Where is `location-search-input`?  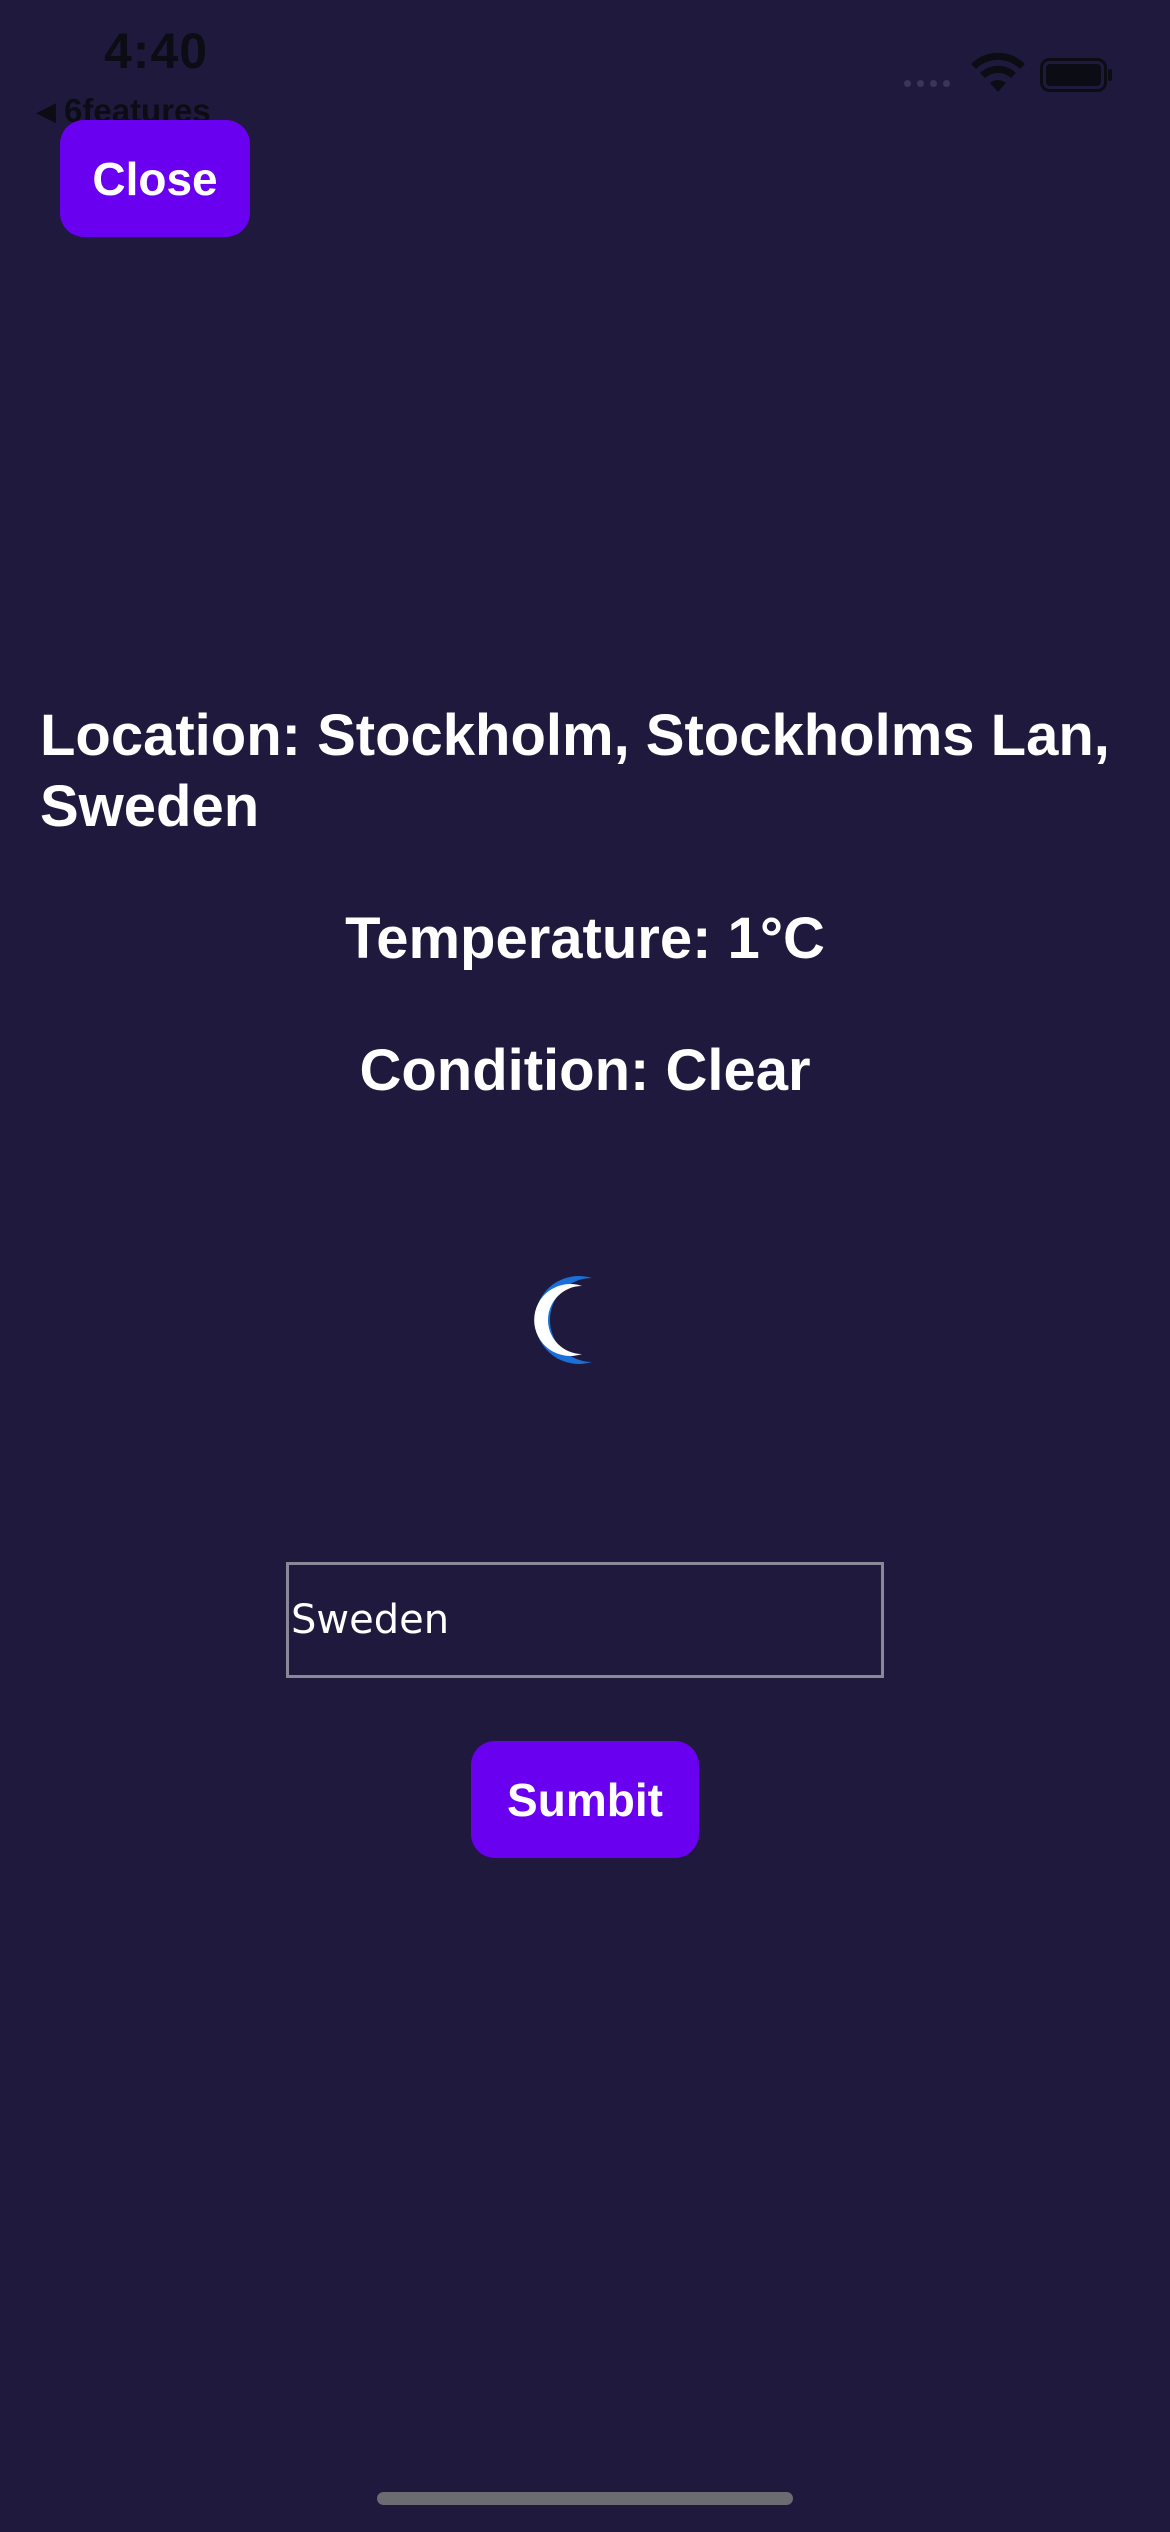 location-search-input is located at coordinates (585, 1620).